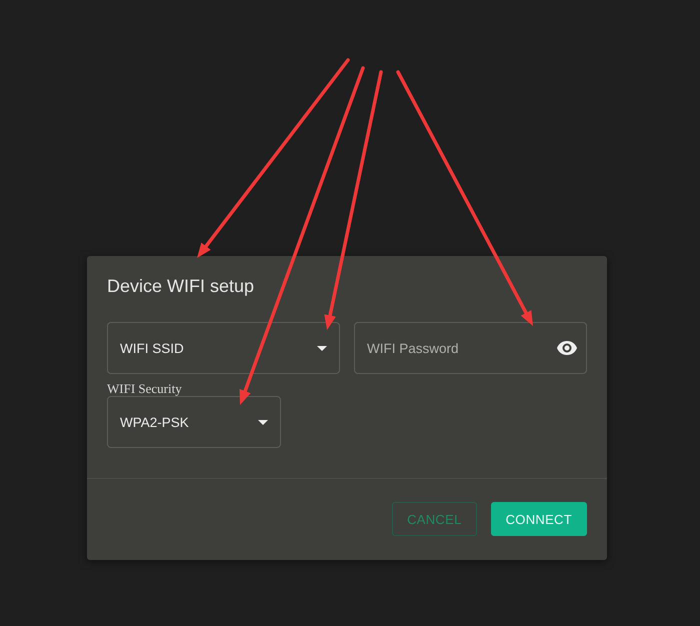  What do you see at coordinates (194, 422) in the screenshot?
I see `security-select: WPA2-PSK` at bounding box center [194, 422].